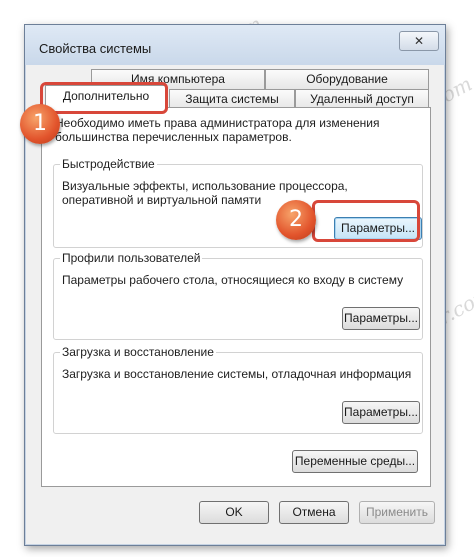 The height and width of the screenshot is (557, 474). I want to click on step1-badge: 1, so click(40, 124).